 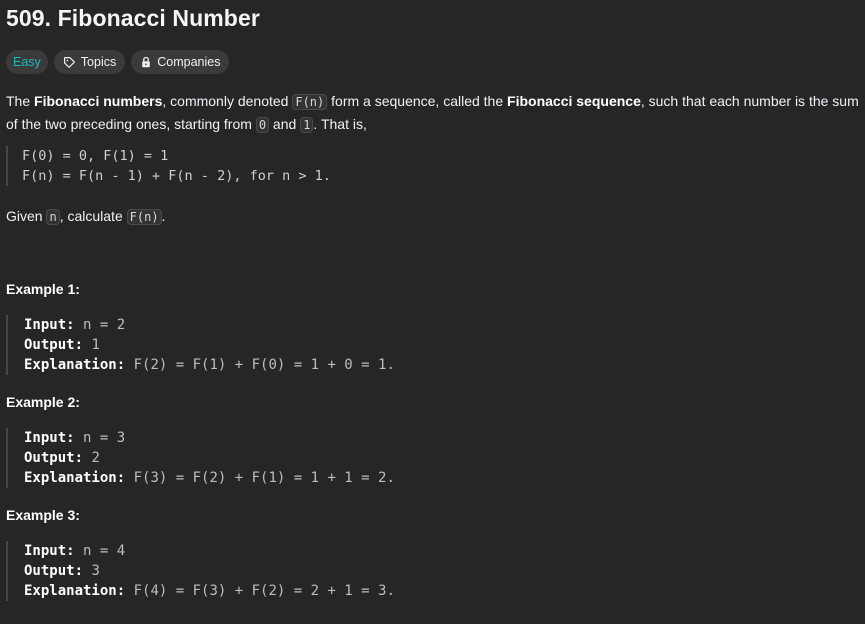 I want to click on text: Given, so click(x=26, y=216).